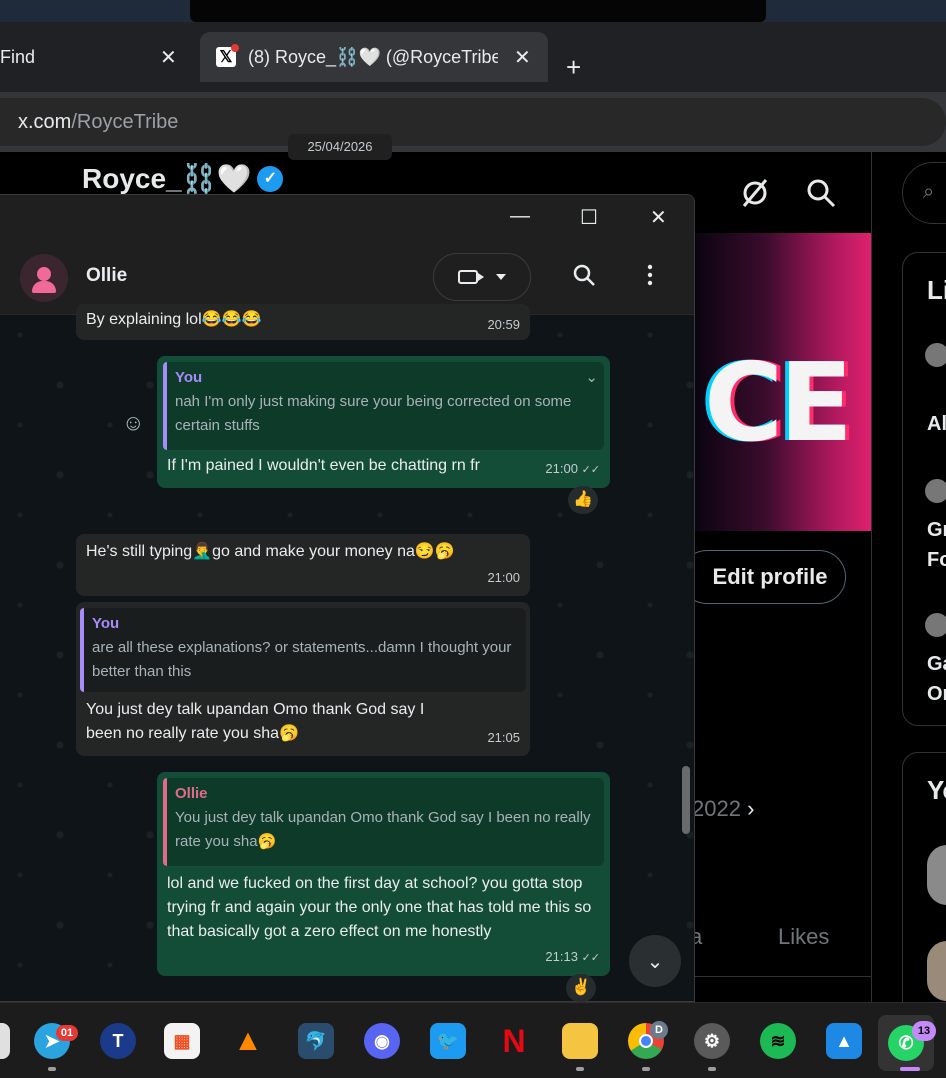 This screenshot has height=1078, width=946. What do you see at coordinates (478, 11) in the screenshot?
I see `window-top-edge` at bounding box center [478, 11].